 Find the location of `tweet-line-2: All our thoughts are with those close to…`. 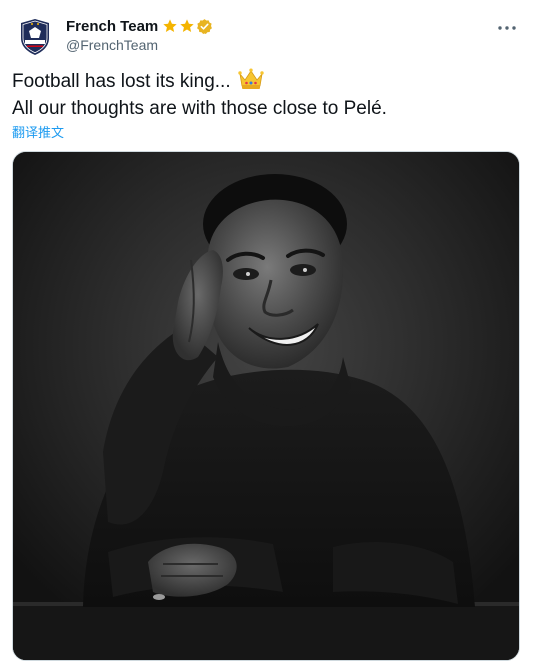

tweet-line-2: All our thoughts are with those close to… is located at coordinates (199, 108).